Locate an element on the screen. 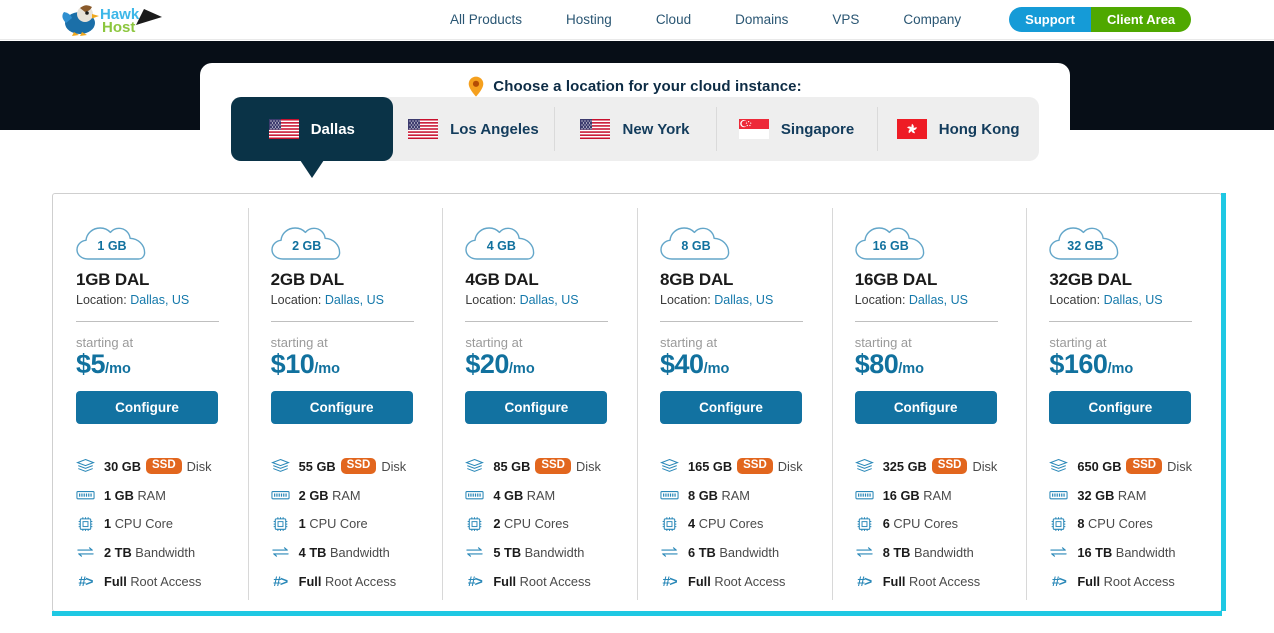  plan-price-amount: $5 is located at coordinates (91, 364).